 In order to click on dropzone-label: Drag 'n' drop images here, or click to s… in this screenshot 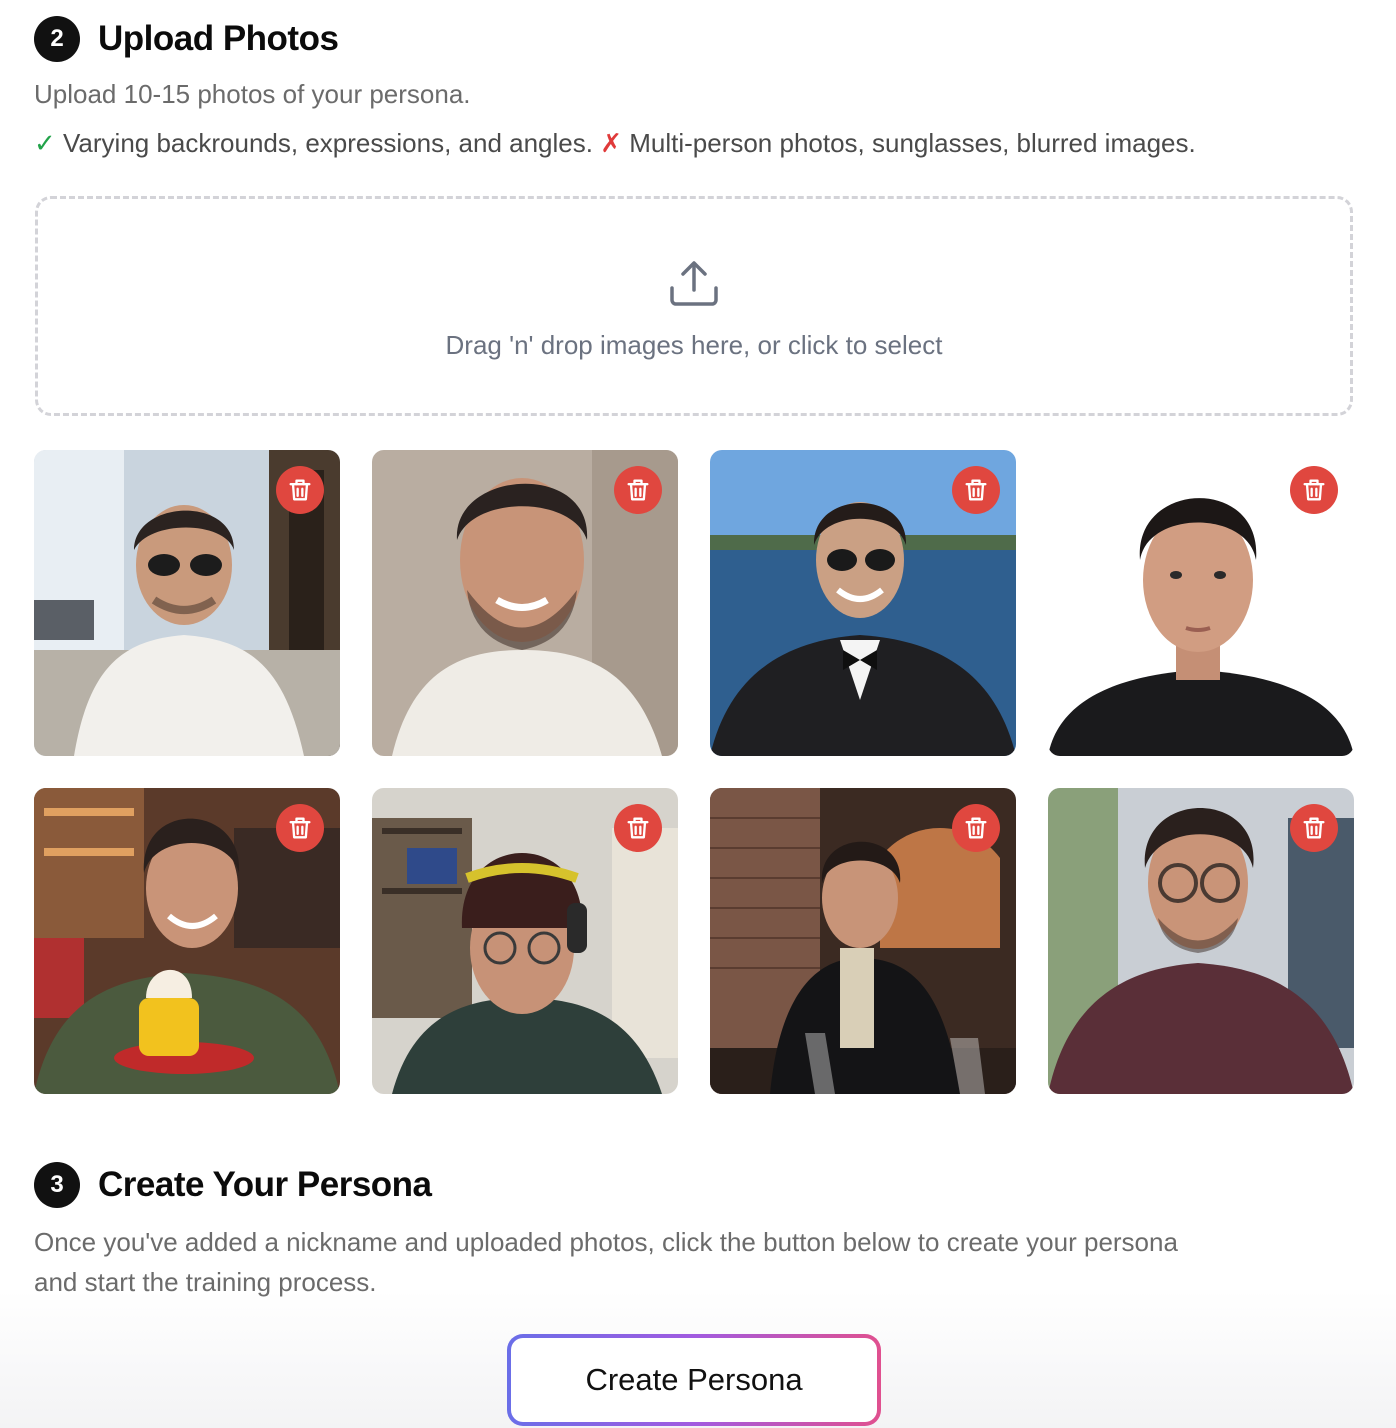, I will do `click(694, 344)`.